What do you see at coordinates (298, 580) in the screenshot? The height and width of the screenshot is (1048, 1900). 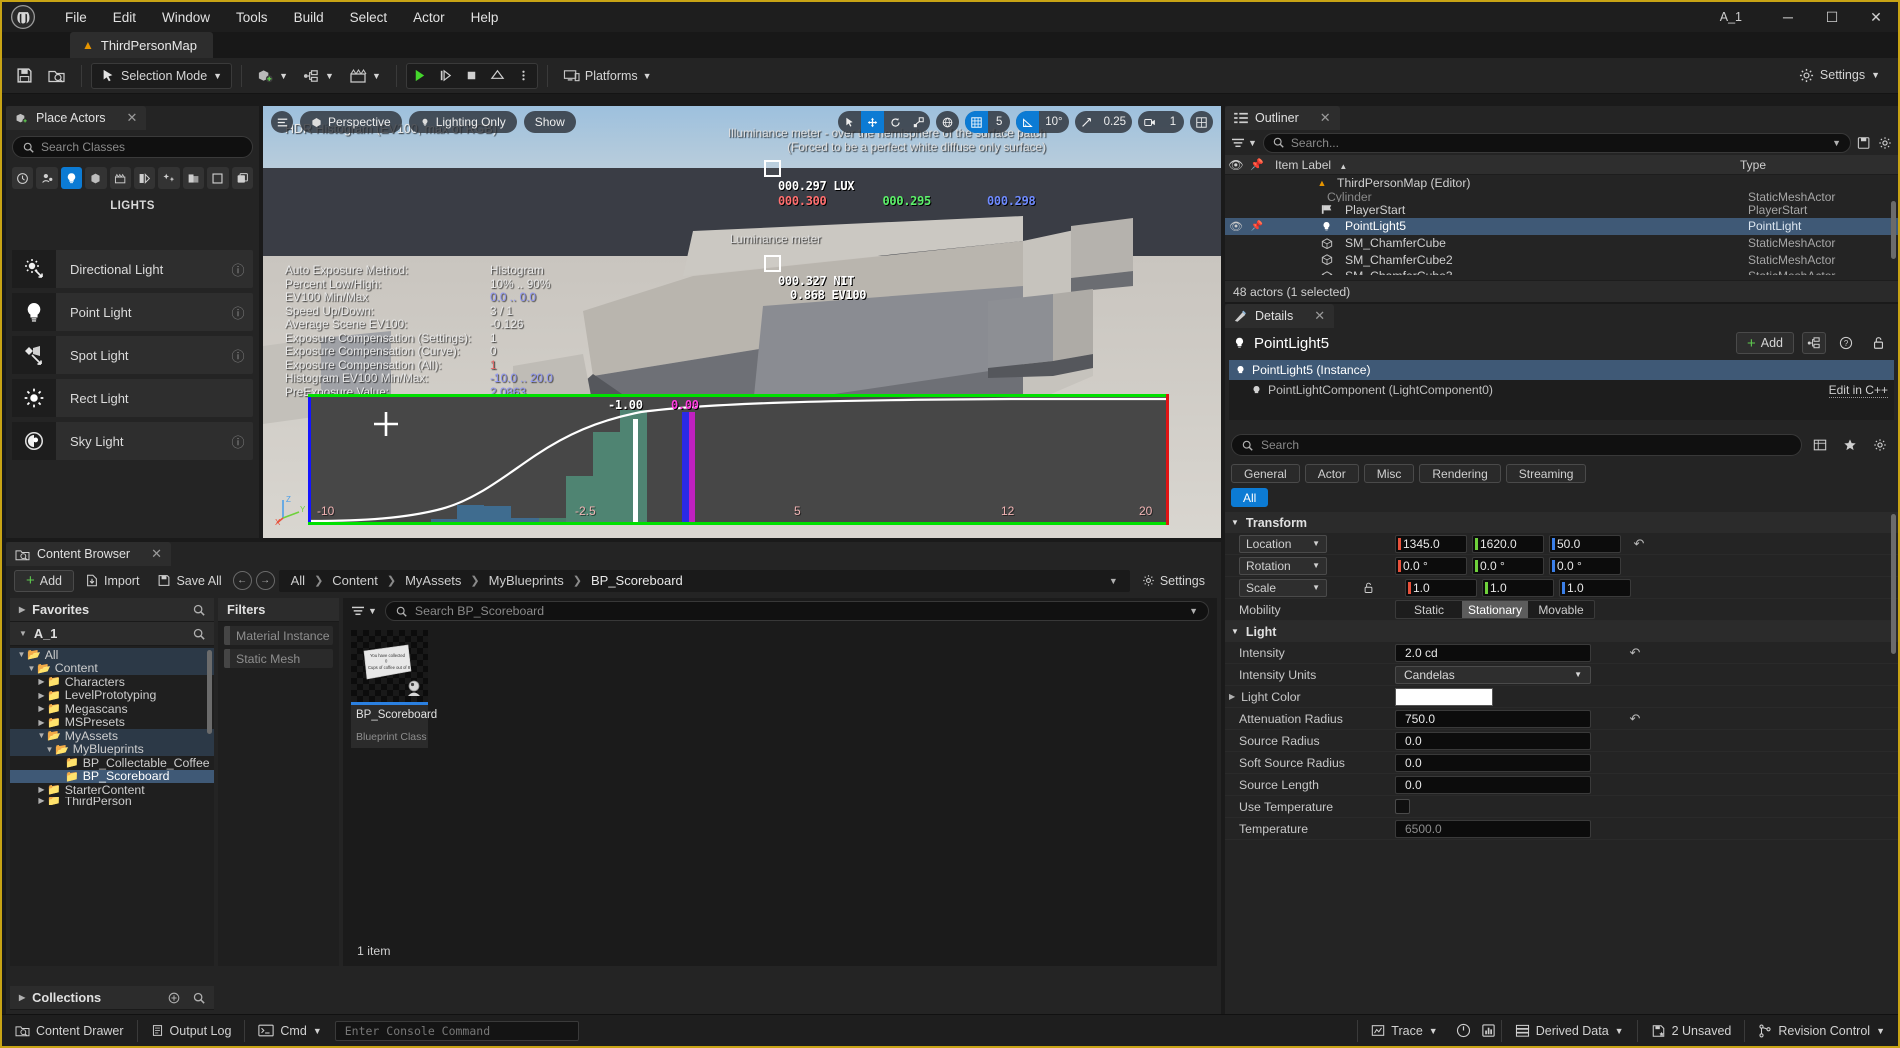 I see `breadcrumb-item-all: All` at bounding box center [298, 580].